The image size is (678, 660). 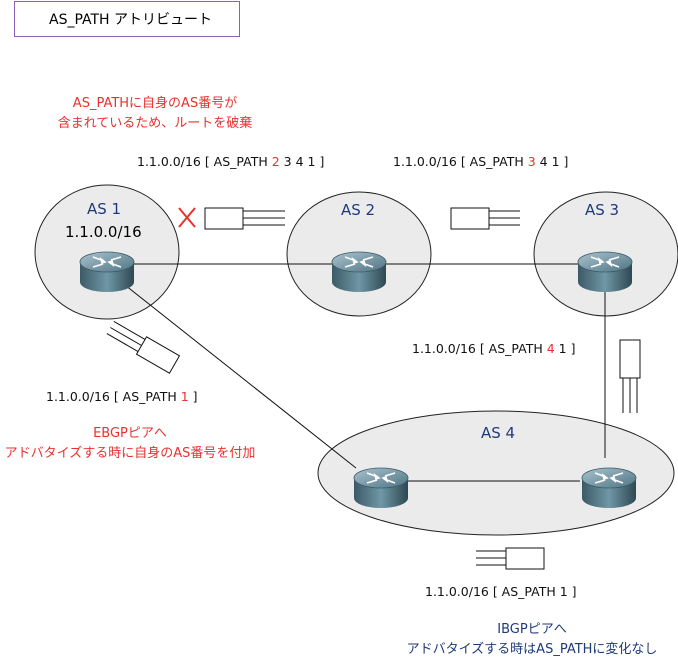 What do you see at coordinates (155, 103) in the screenshot?
I see `discard-note-line1: AS_PATHに自身のAS番号が` at bounding box center [155, 103].